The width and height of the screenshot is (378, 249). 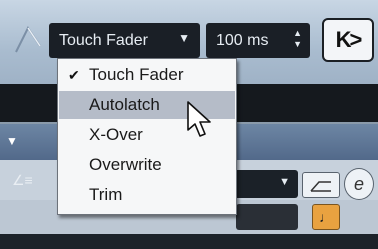 What do you see at coordinates (189, 241) in the screenshot?
I see `track-row` at bounding box center [189, 241].